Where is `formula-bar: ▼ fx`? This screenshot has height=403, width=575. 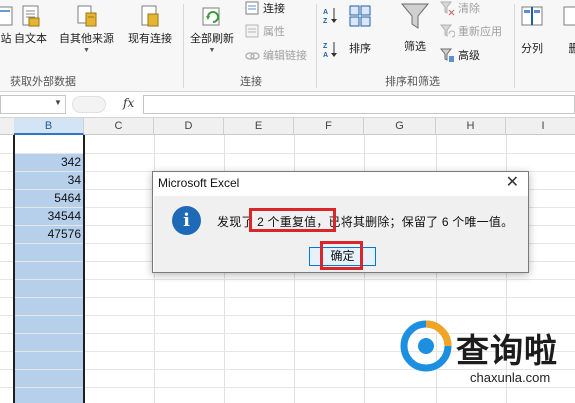 formula-bar: ▼ fx is located at coordinates (287, 105).